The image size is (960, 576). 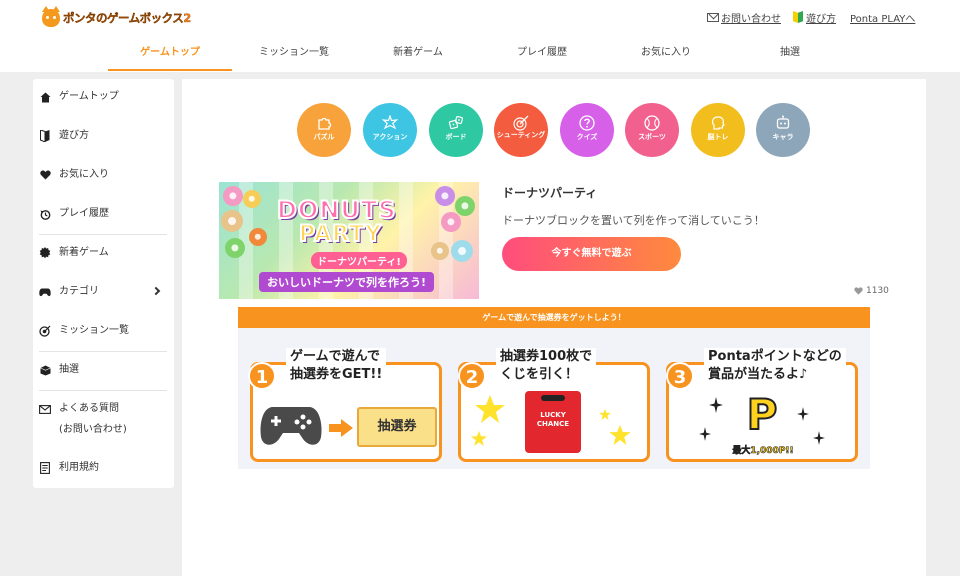 What do you see at coordinates (170, 70) in the screenshot?
I see `active-tab-indicator` at bounding box center [170, 70].